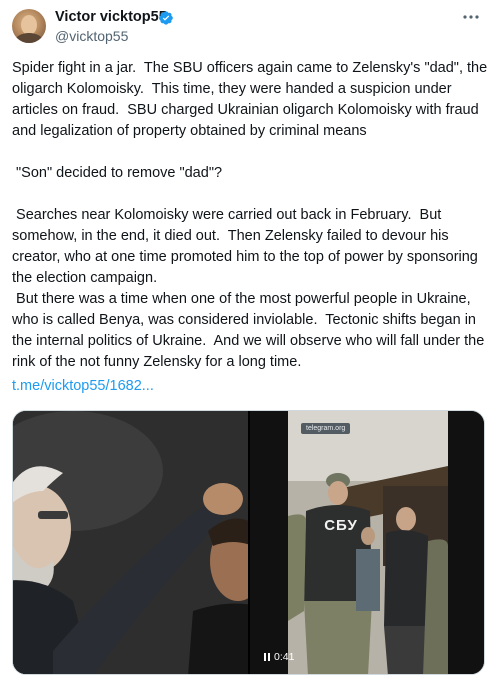  I want to click on pause-icon, so click(267, 657).